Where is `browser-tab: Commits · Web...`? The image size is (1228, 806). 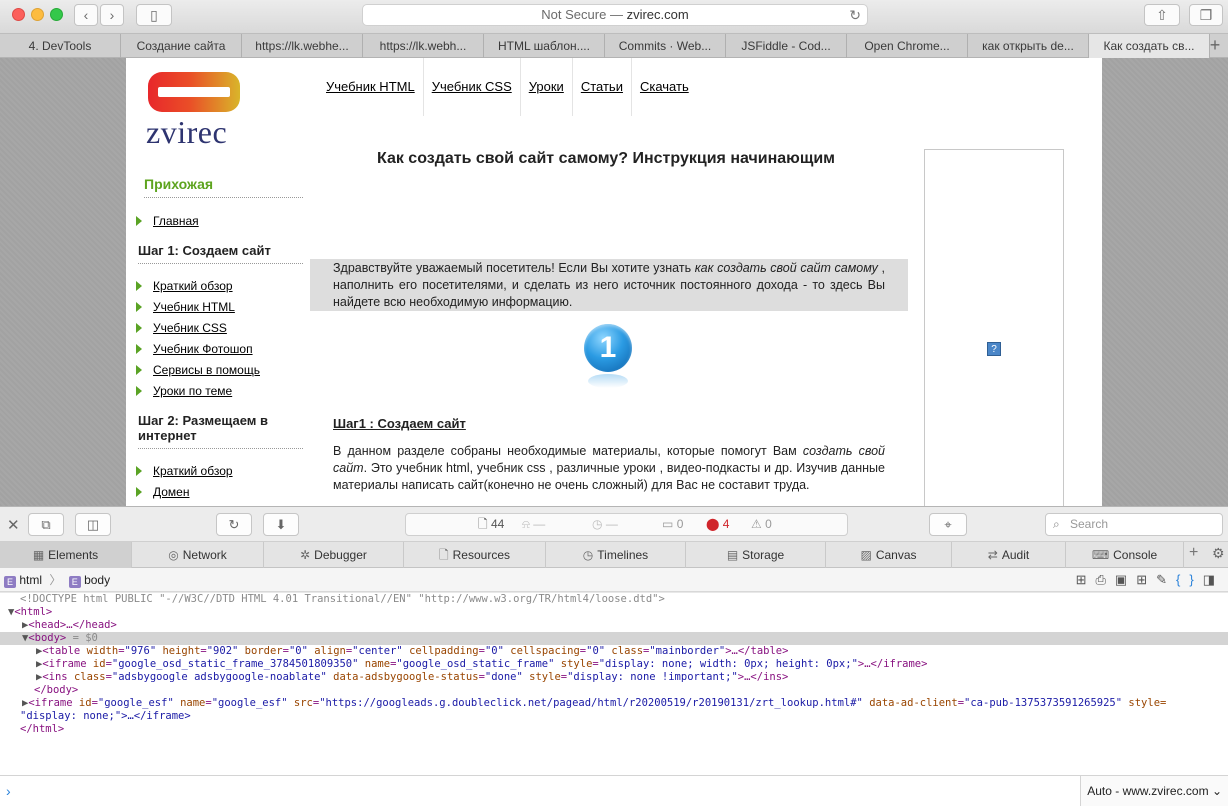 browser-tab: Commits · Web... is located at coordinates (665, 46).